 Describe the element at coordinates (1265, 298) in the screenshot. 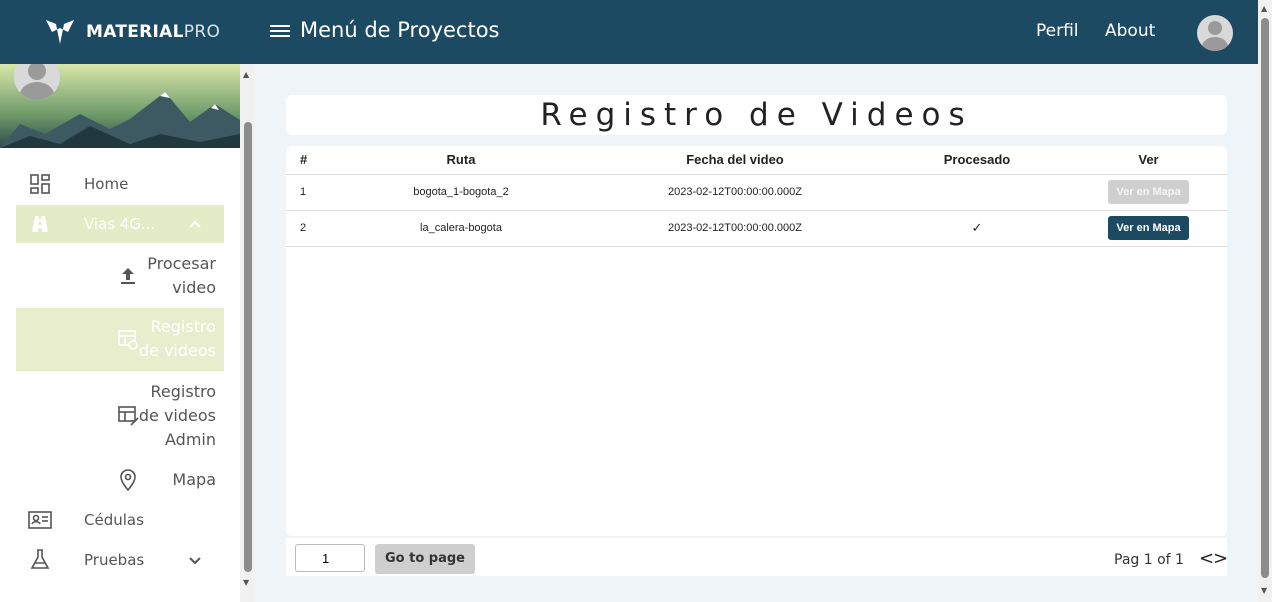

I see `page-scroll-thumb` at that location.